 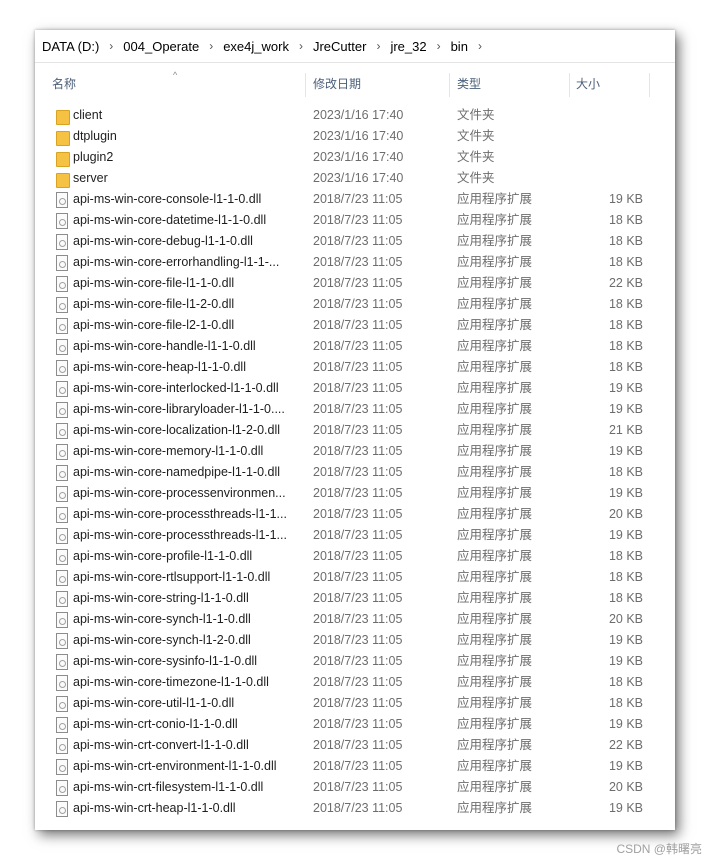 I want to click on breadcrumb-item: bin, so click(x=459, y=46).